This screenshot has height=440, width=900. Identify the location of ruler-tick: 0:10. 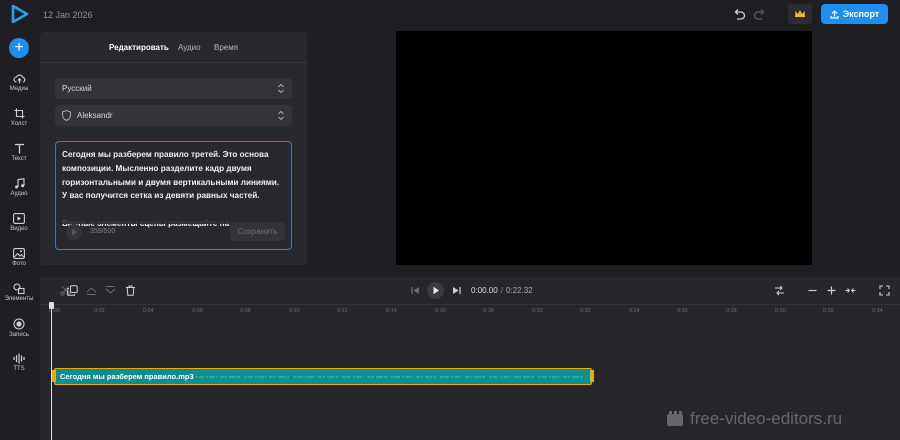
(294, 311).